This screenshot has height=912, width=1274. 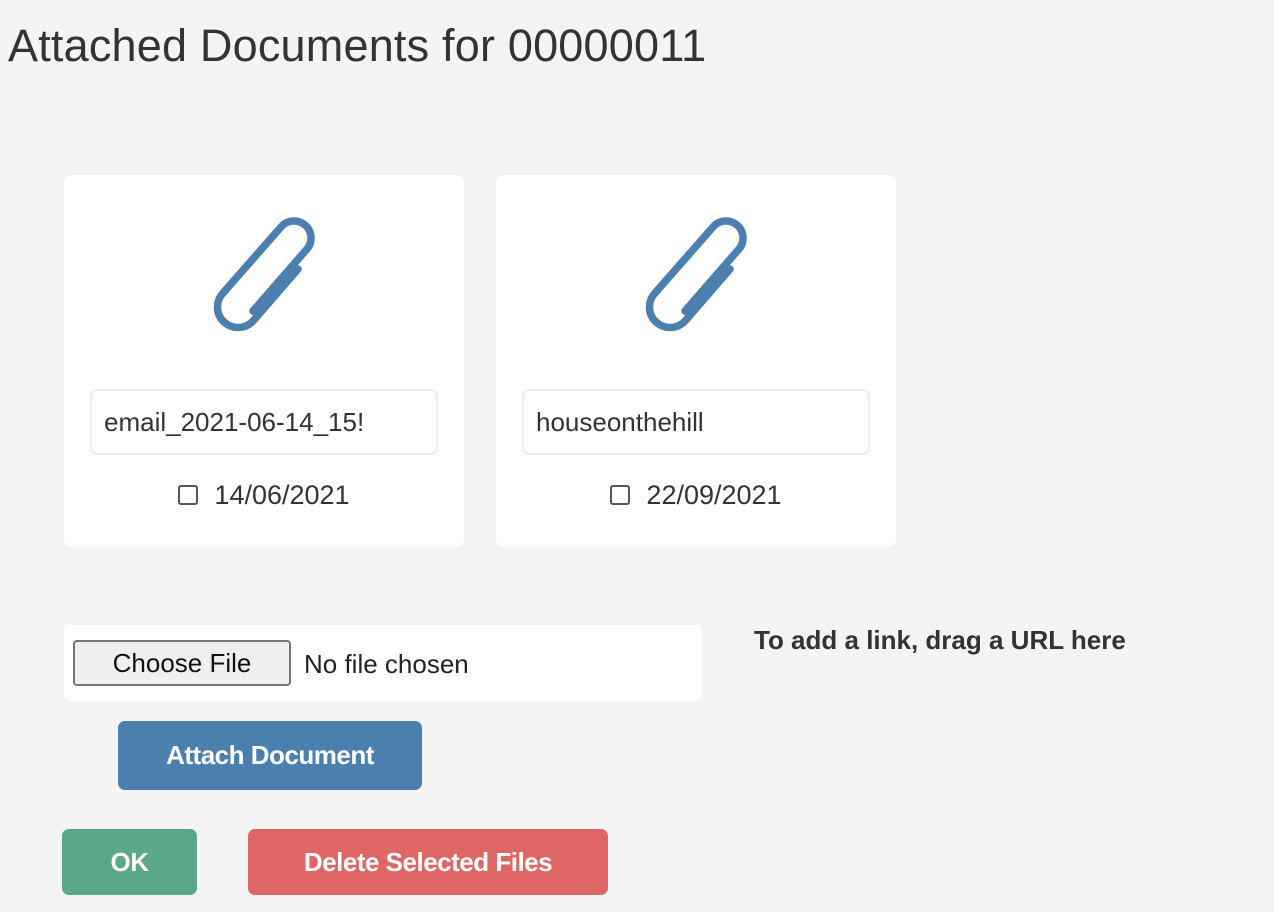 I want to click on document-card: 22/09/2021, so click(x=696, y=361).